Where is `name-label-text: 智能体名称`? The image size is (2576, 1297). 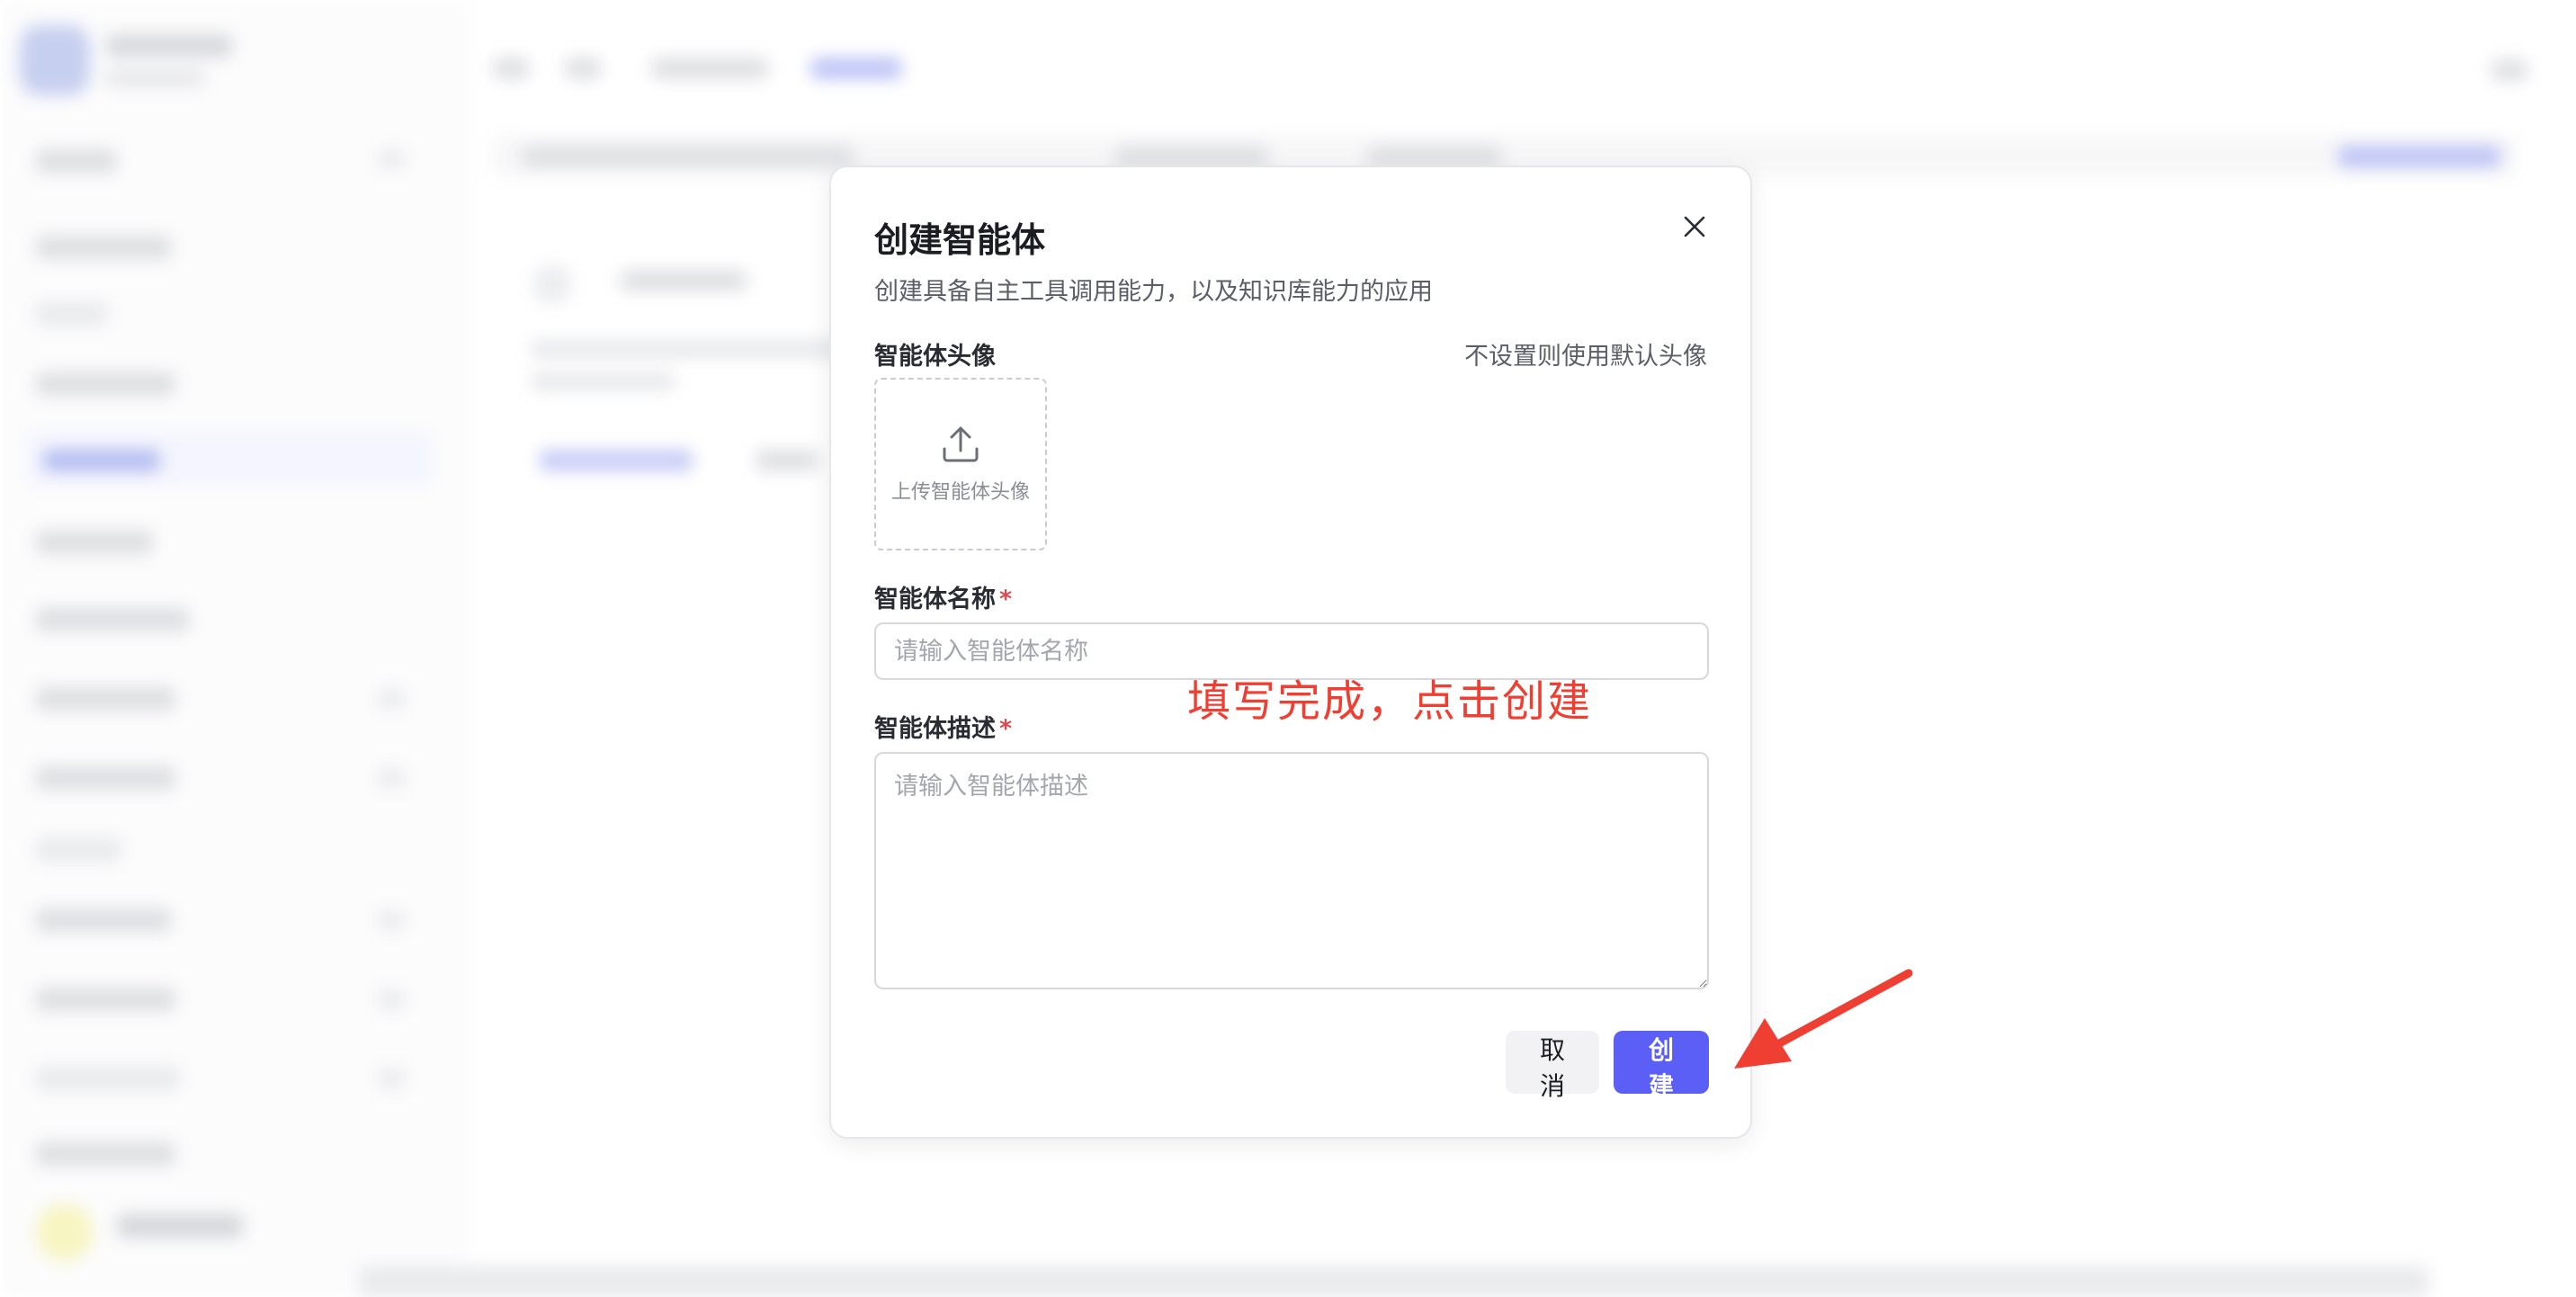 name-label-text: 智能体名称 is located at coordinates (935, 599).